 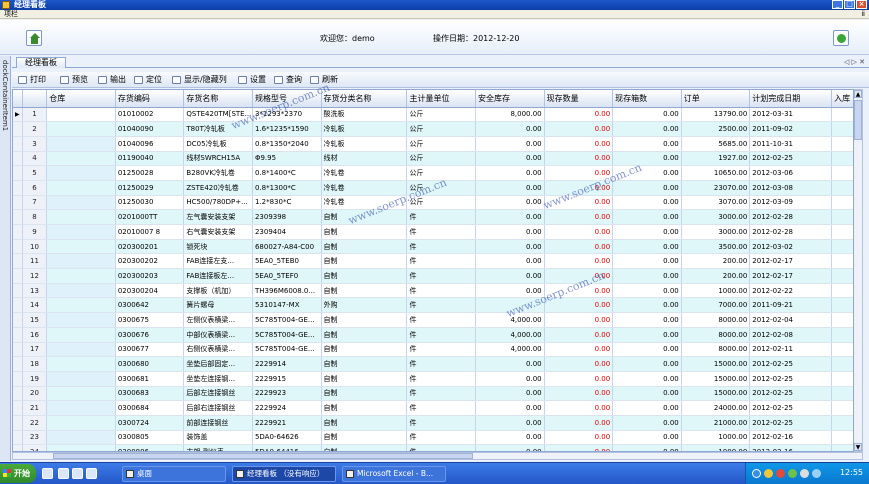 What do you see at coordinates (35, 394) in the screenshot?
I see `row-number: 20` at bounding box center [35, 394].